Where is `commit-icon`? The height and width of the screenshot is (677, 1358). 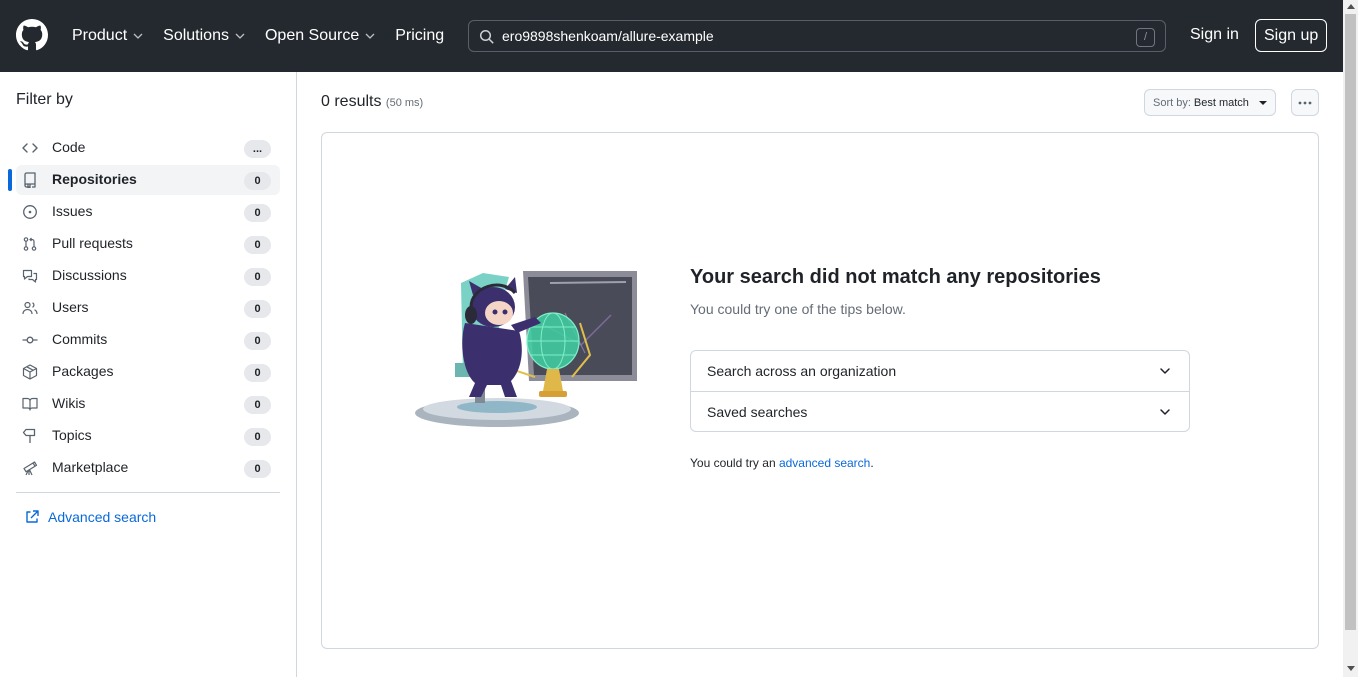
commit-icon is located at coordinates (30, 340).